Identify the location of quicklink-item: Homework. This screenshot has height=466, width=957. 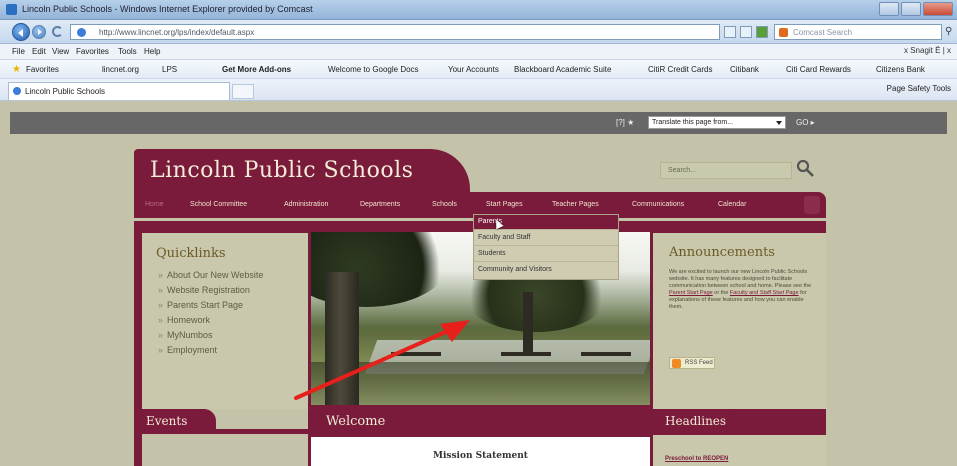
(210, 322).